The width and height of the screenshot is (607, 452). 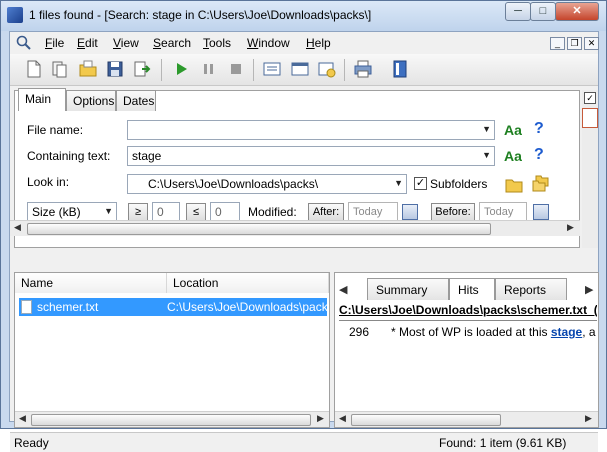 I want to click on maximize-button: □, so click(x=543, y=11).